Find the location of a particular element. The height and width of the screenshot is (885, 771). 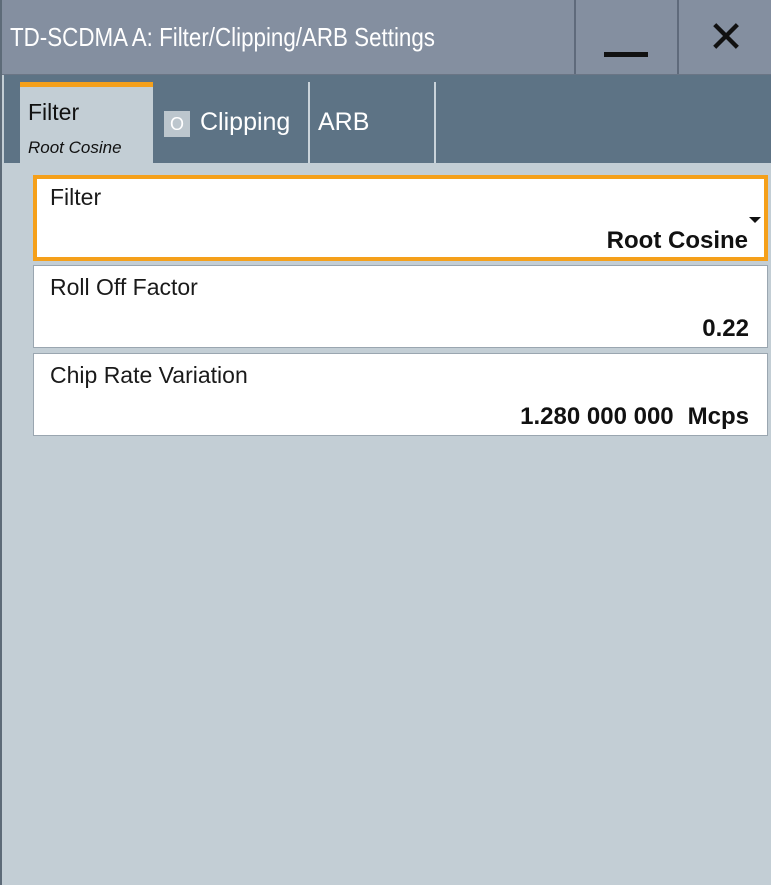

close-icon: ✕ is located at coordinates (726, 37).